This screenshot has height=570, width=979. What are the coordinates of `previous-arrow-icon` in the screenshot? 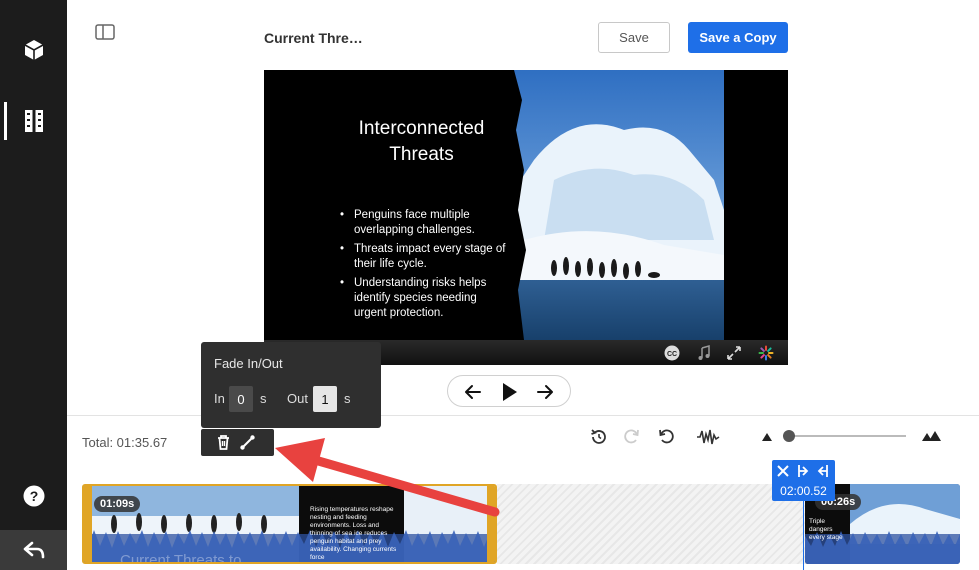 It's located at (473, 392).